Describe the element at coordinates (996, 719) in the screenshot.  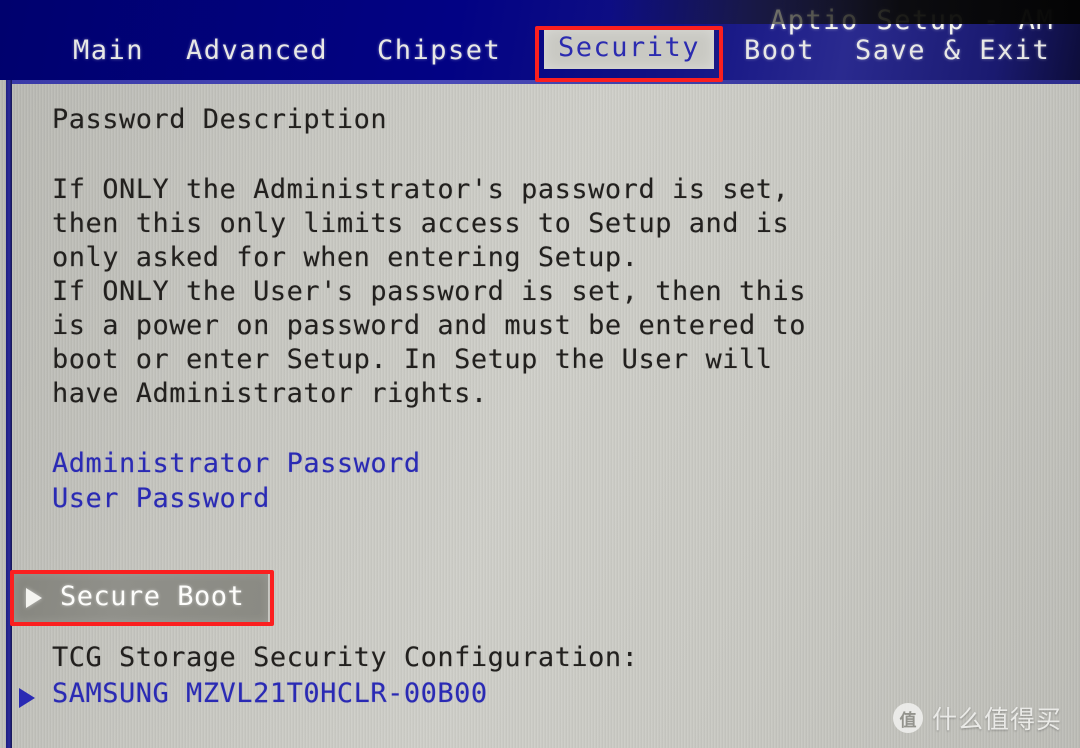
I see `watermark-text: 什么值得买` at that location.